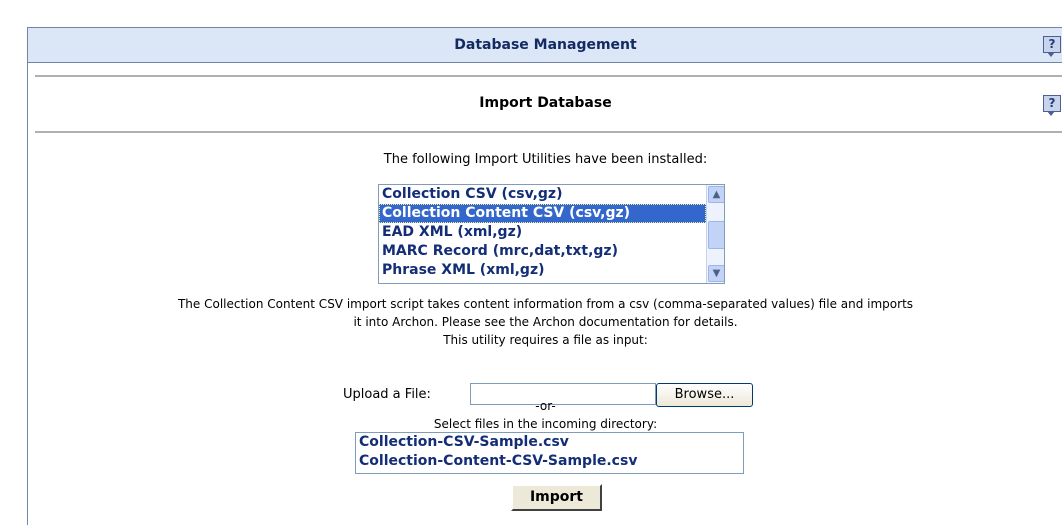  What do you see at coordinates (542, 213) in the screenshot?
I see `utility-option: Collection Content CSV (csv,gz)` at bounding box center [542, 213].